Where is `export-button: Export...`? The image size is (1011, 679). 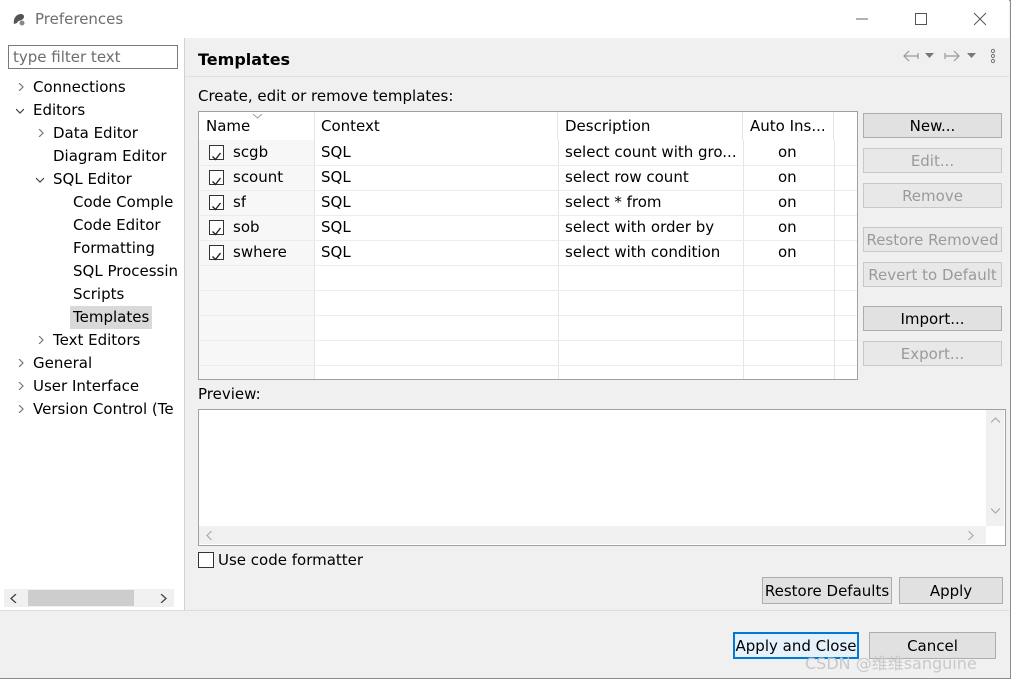 export-button: Export... is located at coordinates (932, 353).